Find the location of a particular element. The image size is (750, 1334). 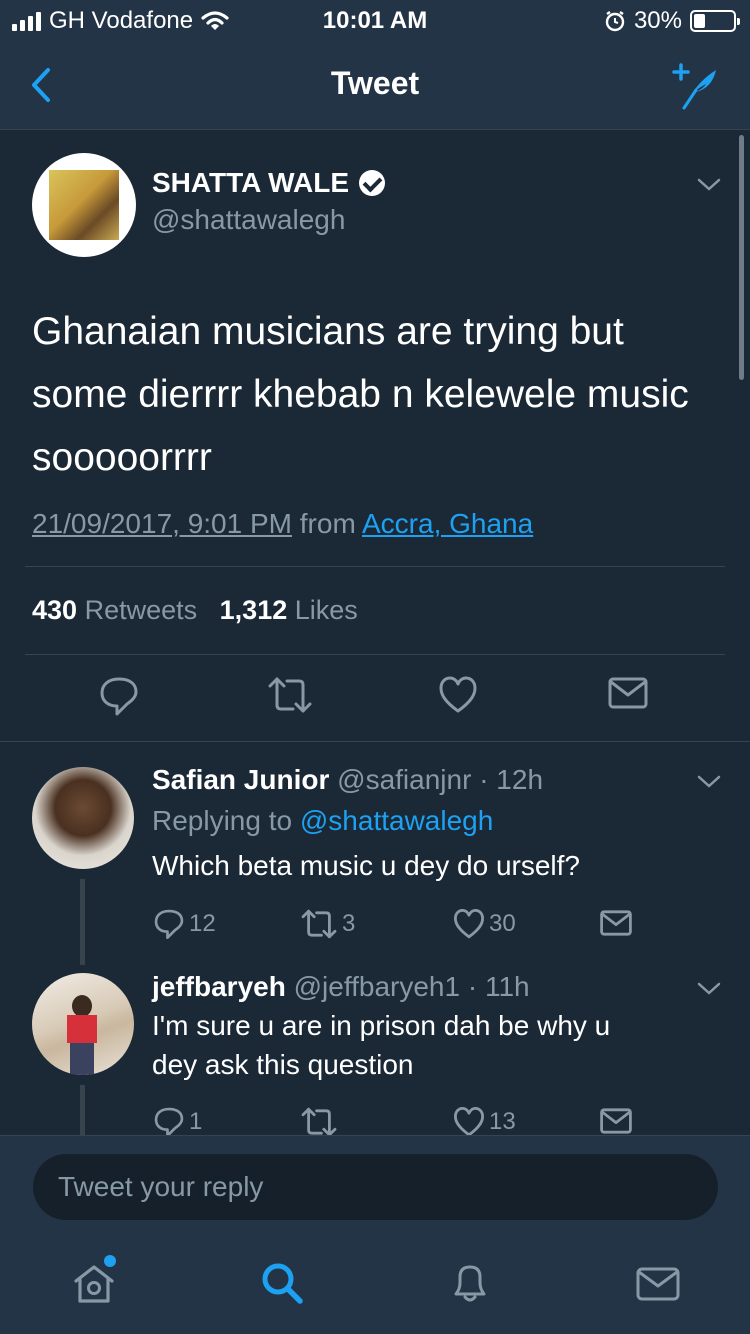

messages-icon is located at coordinates (658, 1283).